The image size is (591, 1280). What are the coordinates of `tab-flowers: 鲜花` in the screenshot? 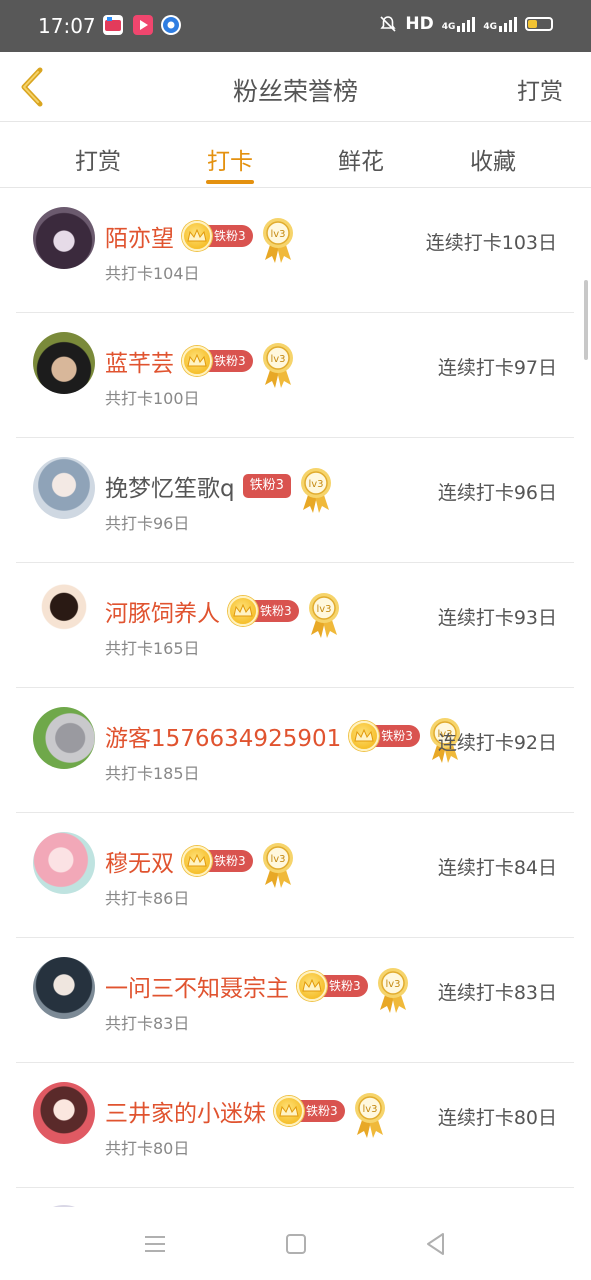 It's located at (361, 159).